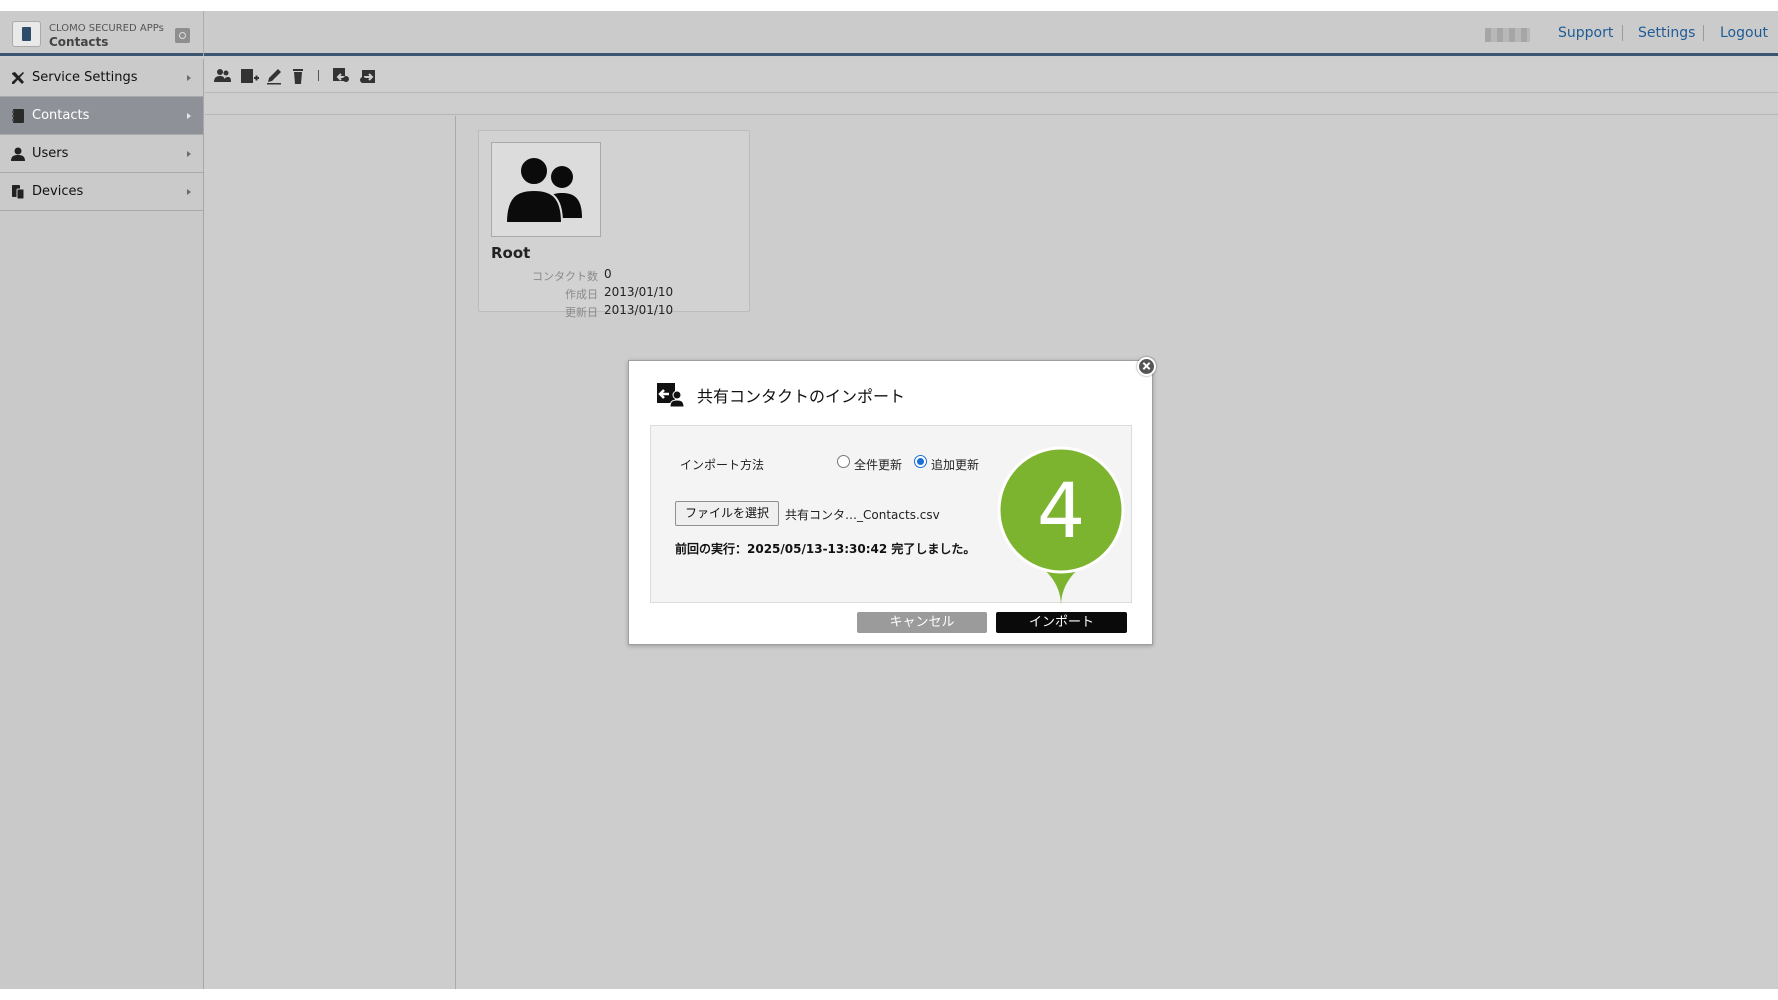  I want to click on brand-app-name: Contacts, so click(79, 42).